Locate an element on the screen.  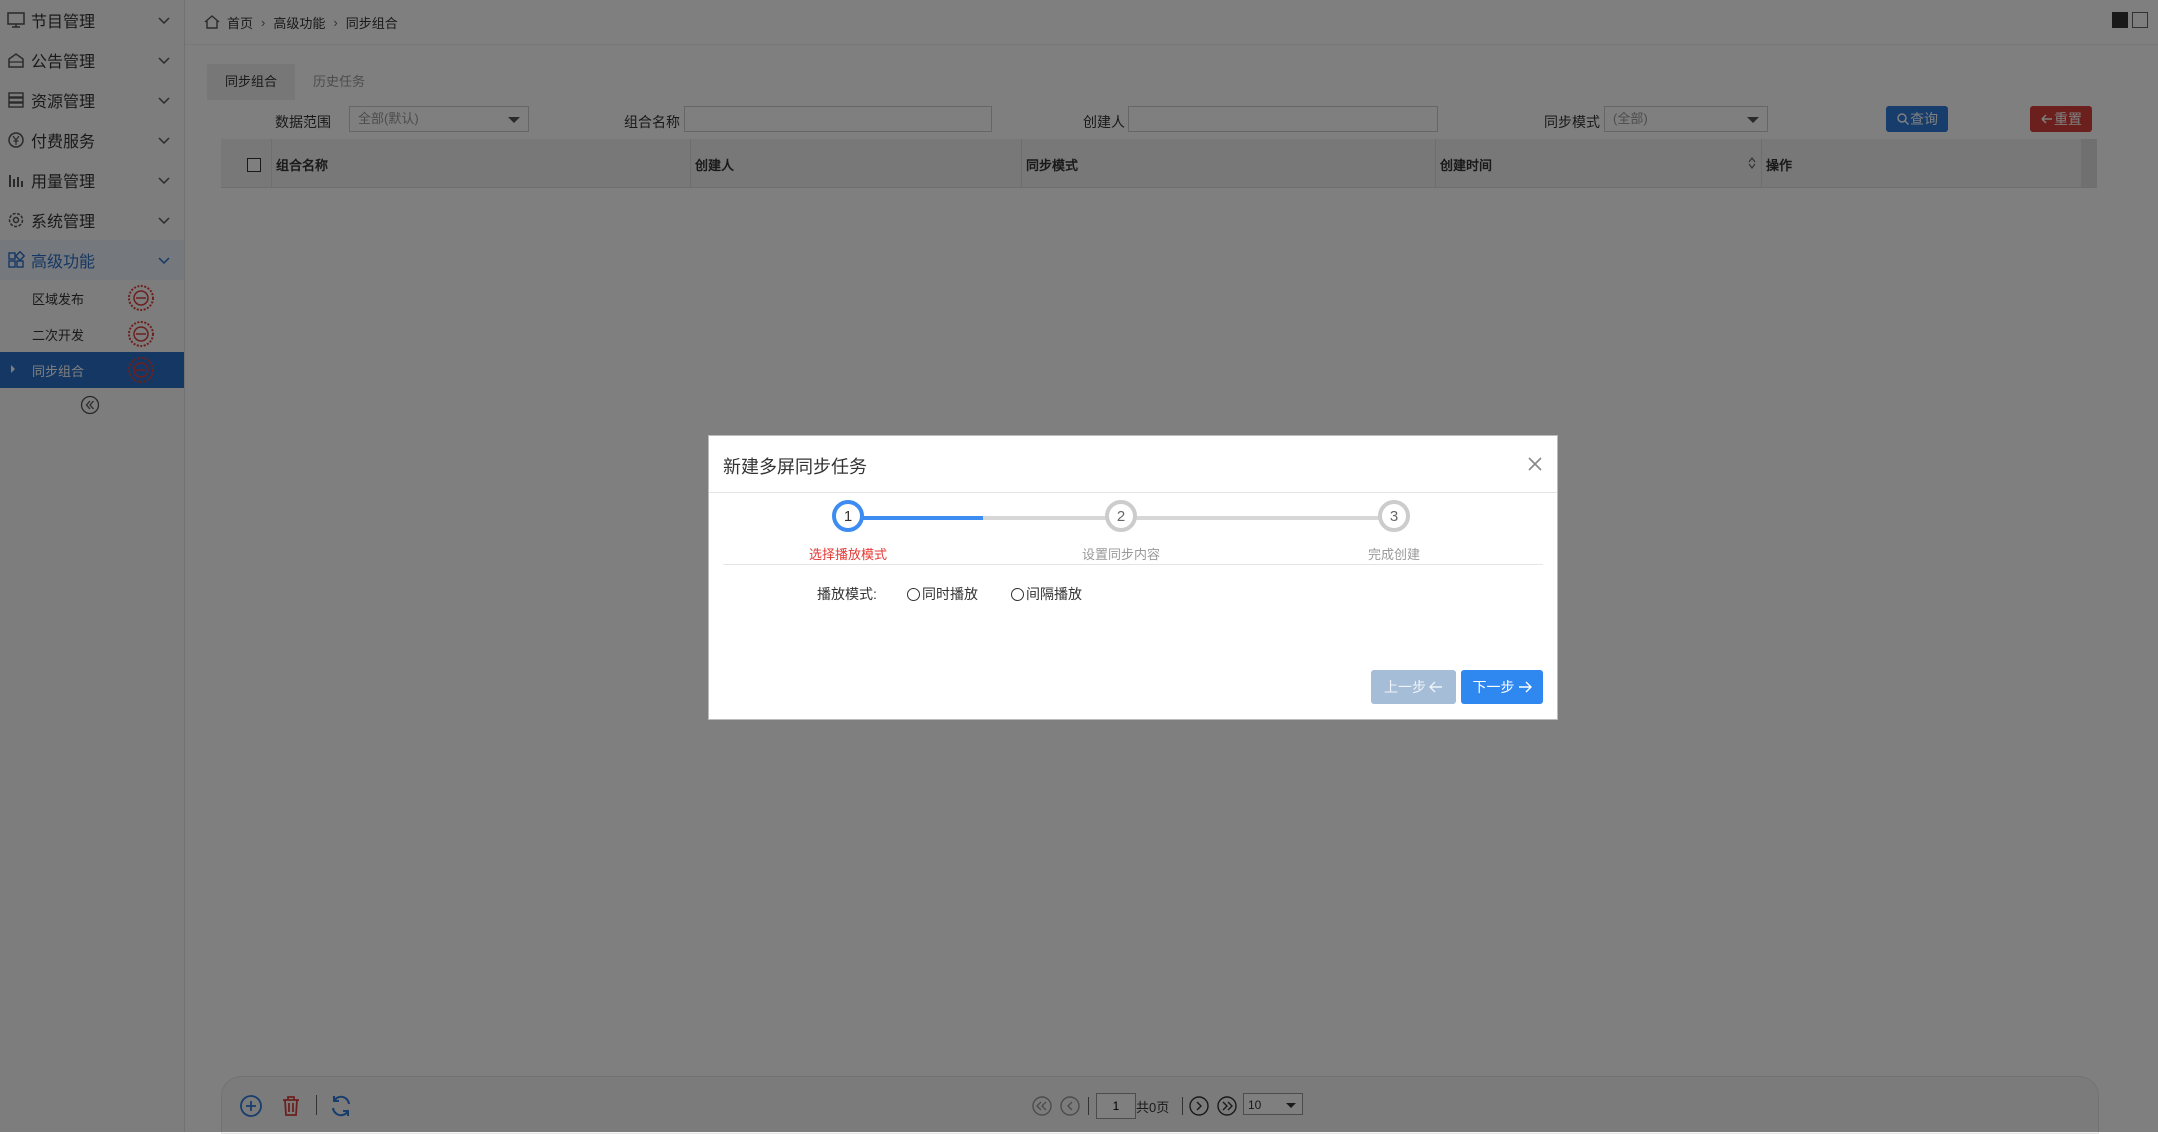
prev-step-button: 上一步 is located at coordinates (1413, 687).